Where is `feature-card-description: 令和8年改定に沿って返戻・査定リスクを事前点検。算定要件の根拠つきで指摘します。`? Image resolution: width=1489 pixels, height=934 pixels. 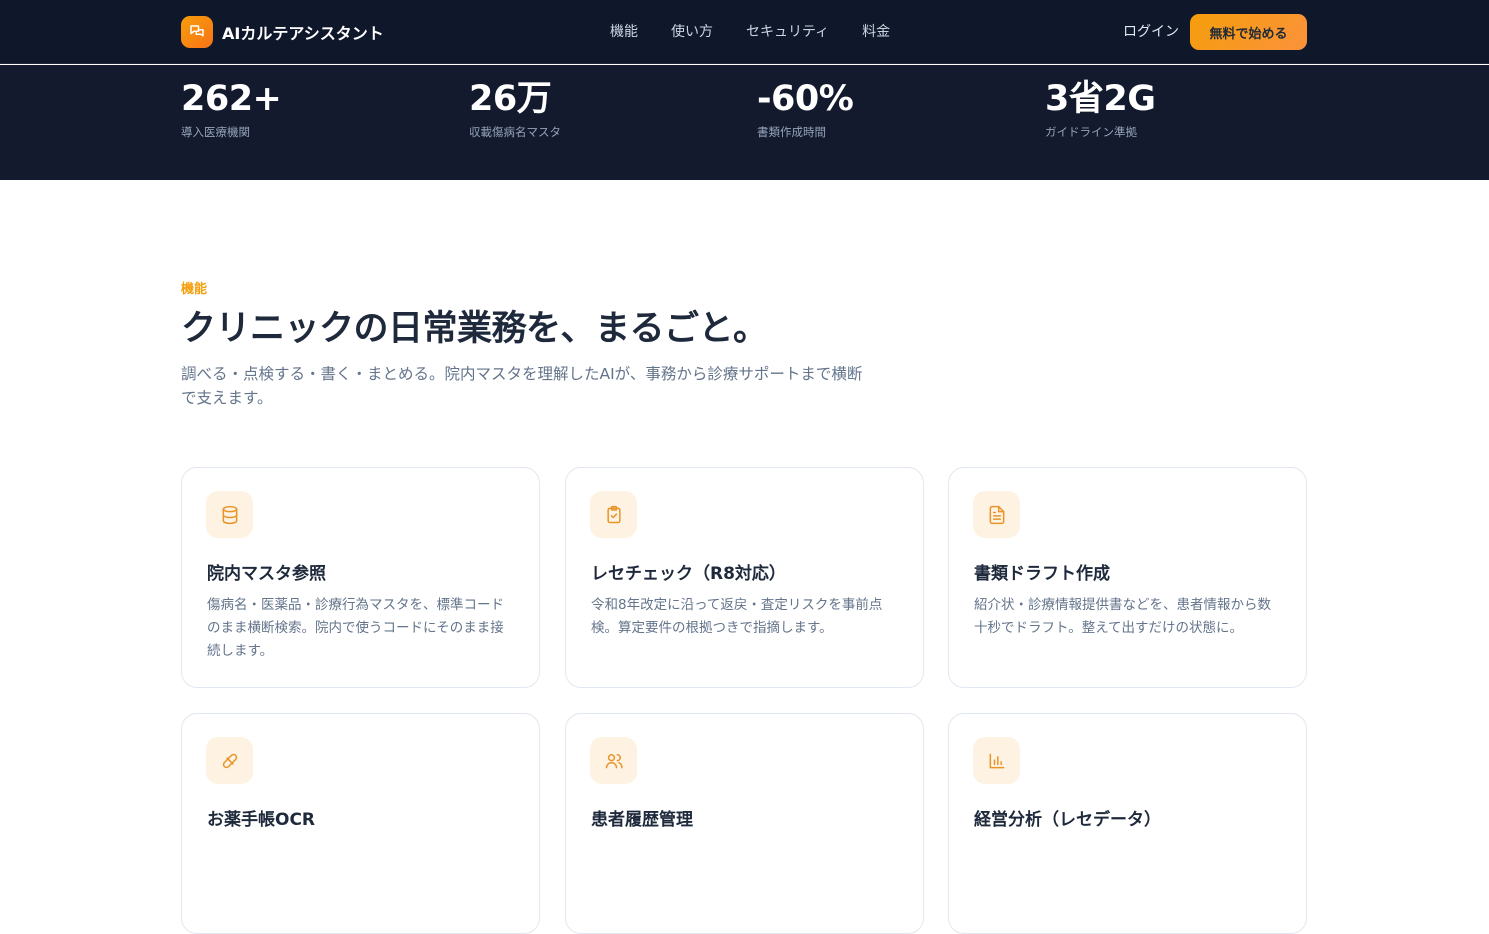 feature-card-description: 令和8年改定に沿って返戻・査定リスクを事前点検。算定要件の根拠つきで指摘します。 is located at coordinates (737, 616).